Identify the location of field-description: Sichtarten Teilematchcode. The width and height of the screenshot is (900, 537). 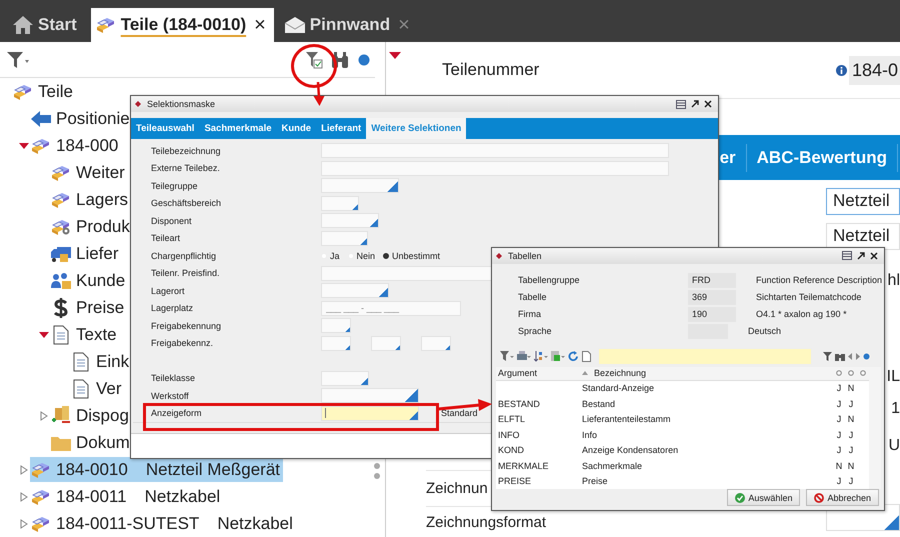
(809, 297).